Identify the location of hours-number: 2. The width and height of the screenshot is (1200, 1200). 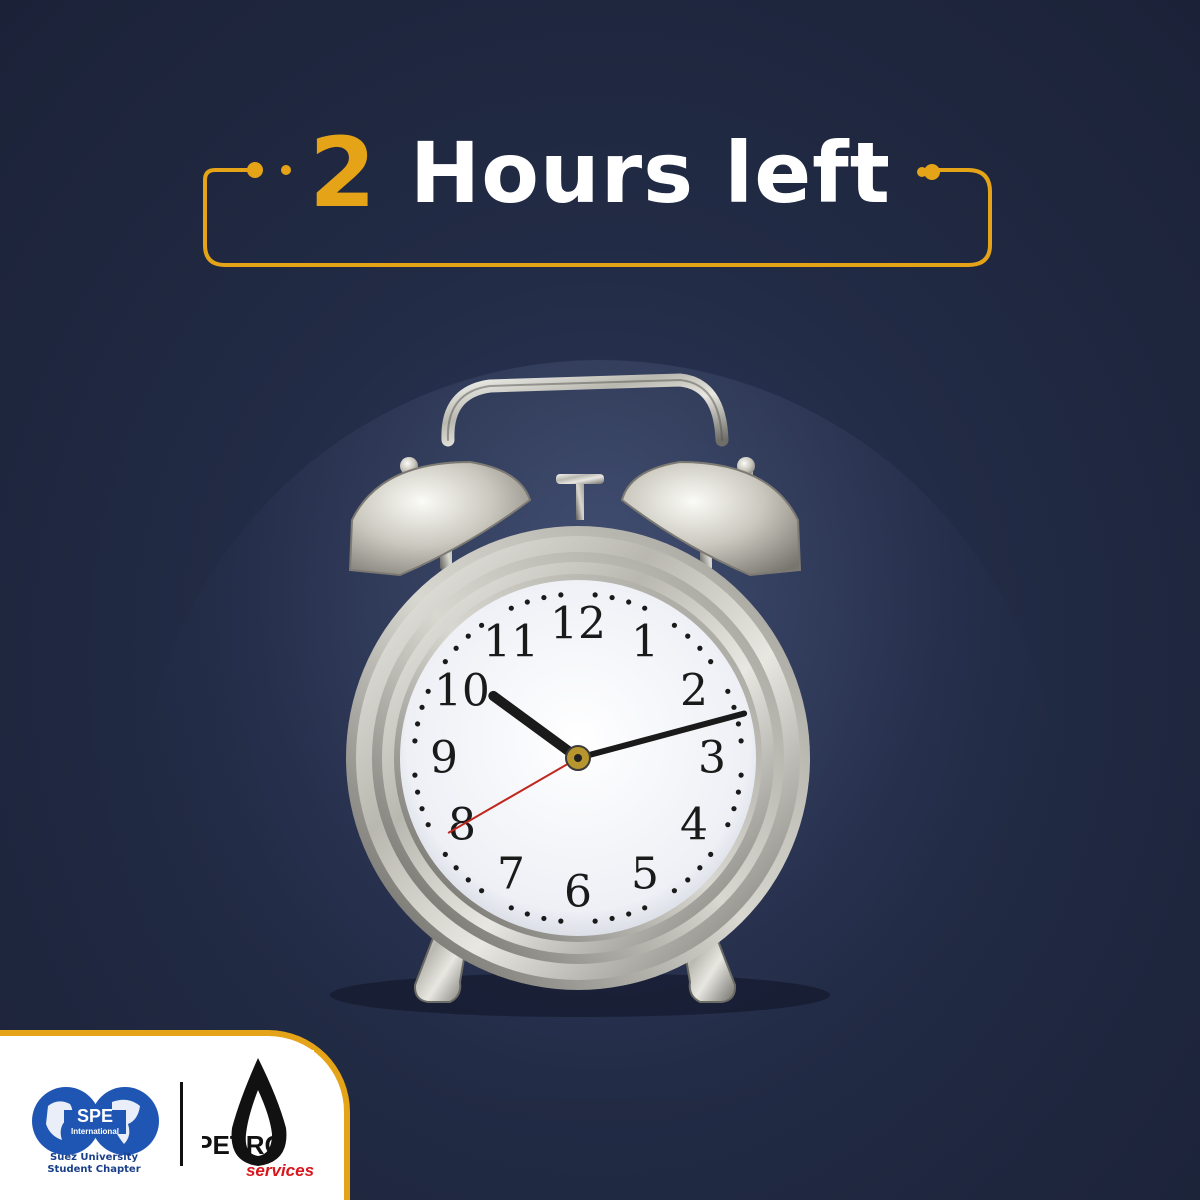
(342, 173).